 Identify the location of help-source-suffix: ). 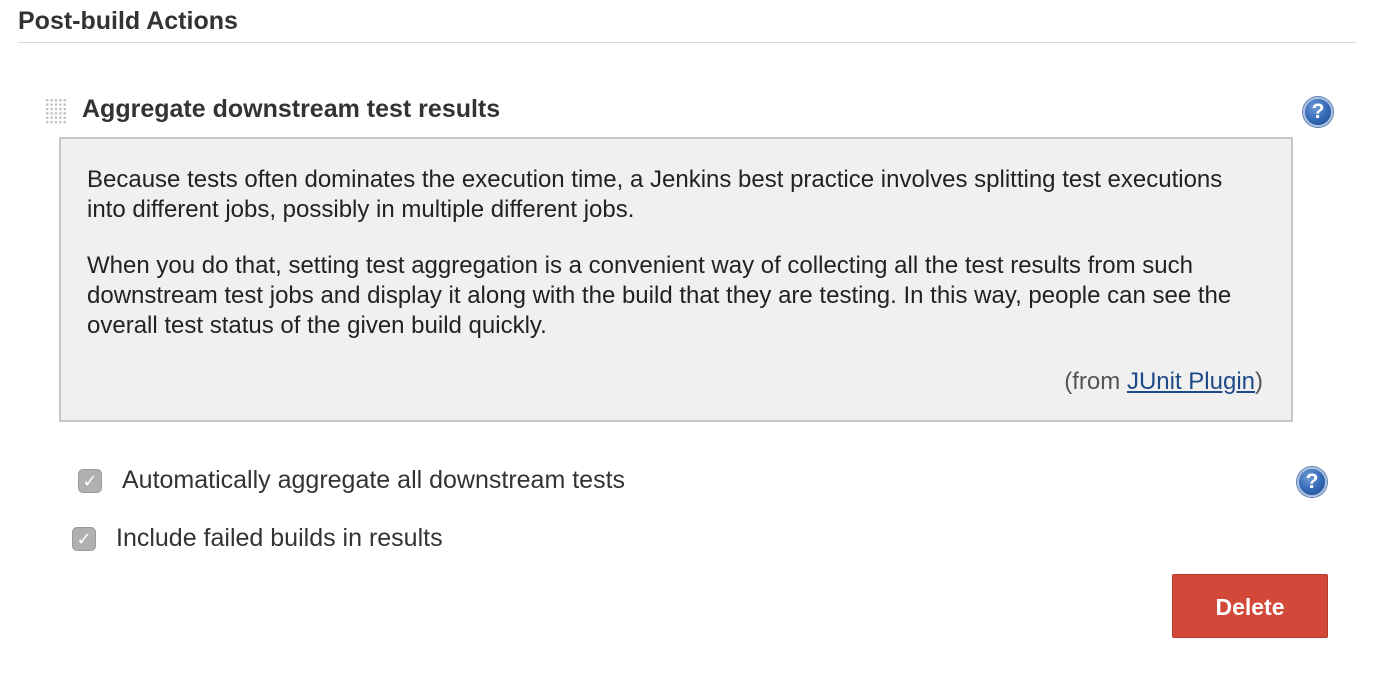
(1259, 381).